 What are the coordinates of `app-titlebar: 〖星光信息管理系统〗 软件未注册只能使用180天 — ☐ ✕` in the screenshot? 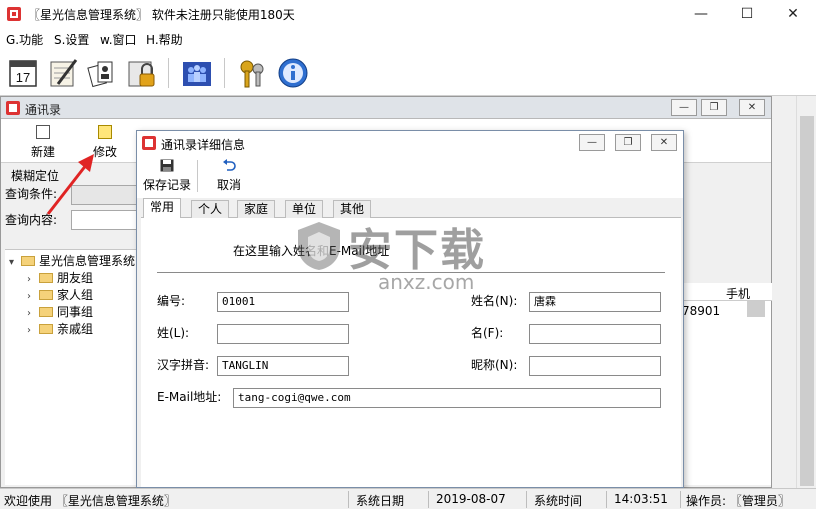 It's located at (408, 14).